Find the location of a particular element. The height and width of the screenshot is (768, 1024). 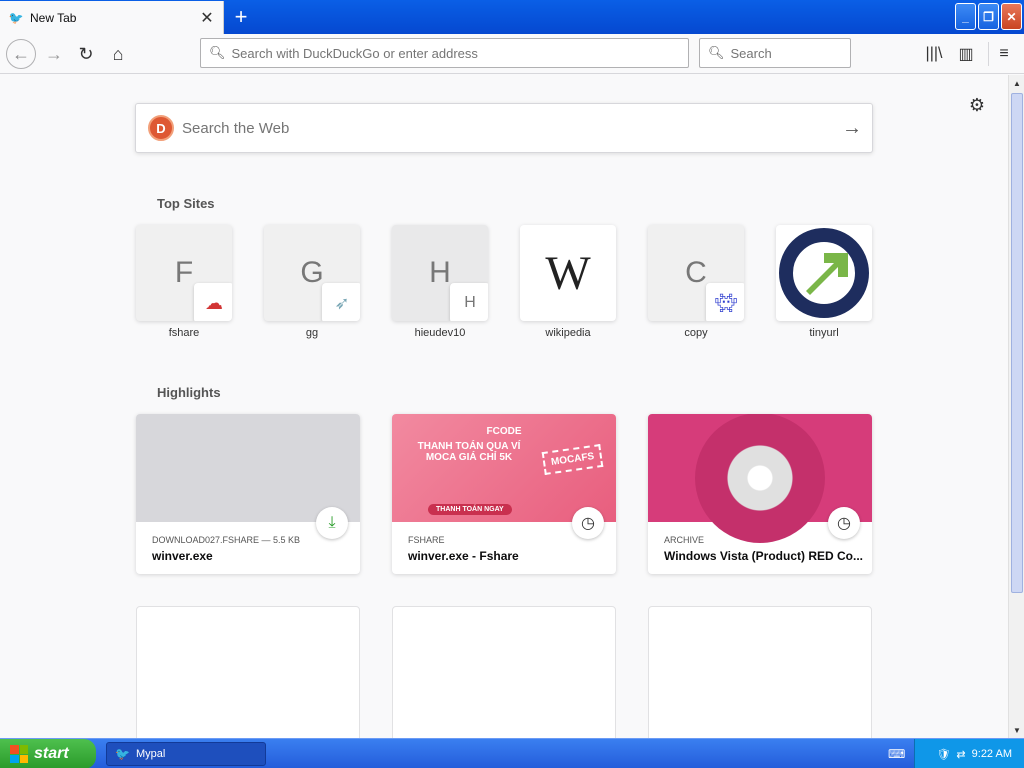

site-label: gg is located at coordinates (312, 333).